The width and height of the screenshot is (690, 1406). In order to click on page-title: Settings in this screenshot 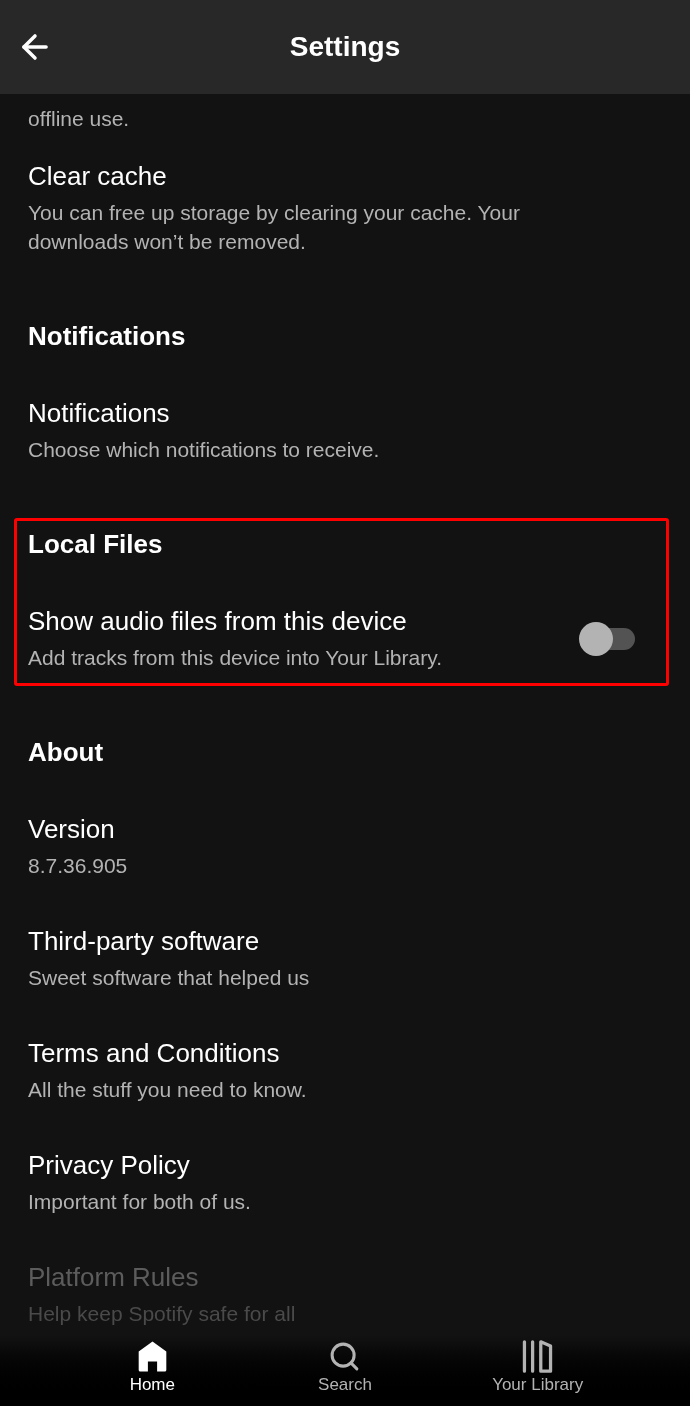, I will do `click(345, 47)`.